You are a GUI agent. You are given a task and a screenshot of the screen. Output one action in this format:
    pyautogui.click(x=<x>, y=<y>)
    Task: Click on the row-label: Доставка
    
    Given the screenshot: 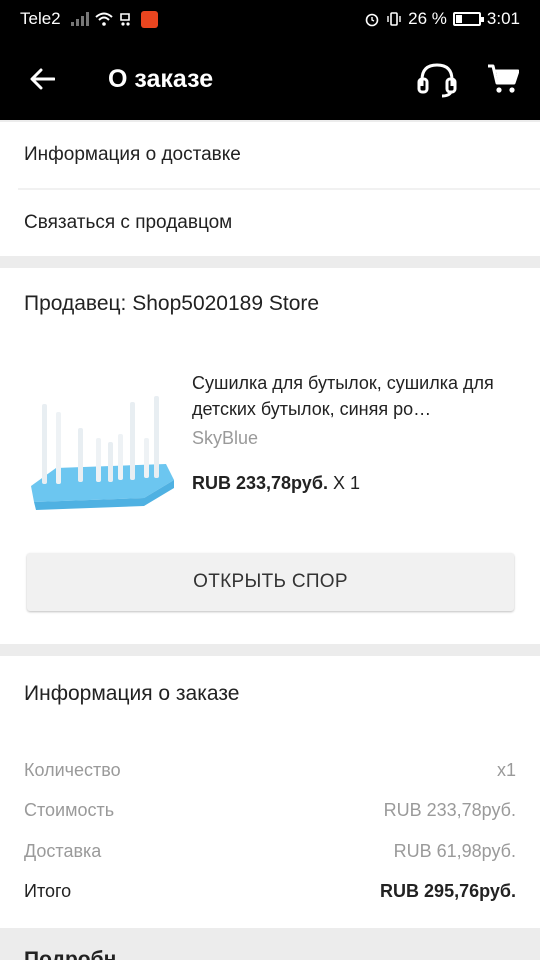 What is the action you would take?
    pyautogui.click(x=63, y=851)
    